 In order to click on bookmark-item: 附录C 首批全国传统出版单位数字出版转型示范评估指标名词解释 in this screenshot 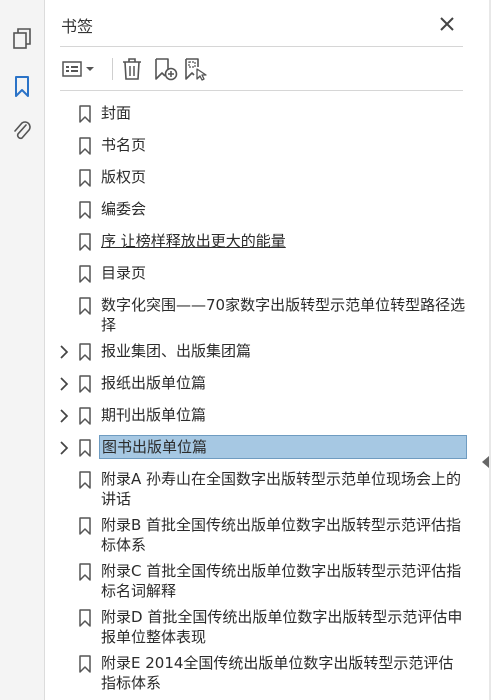, I will do `click(267, 579)`.